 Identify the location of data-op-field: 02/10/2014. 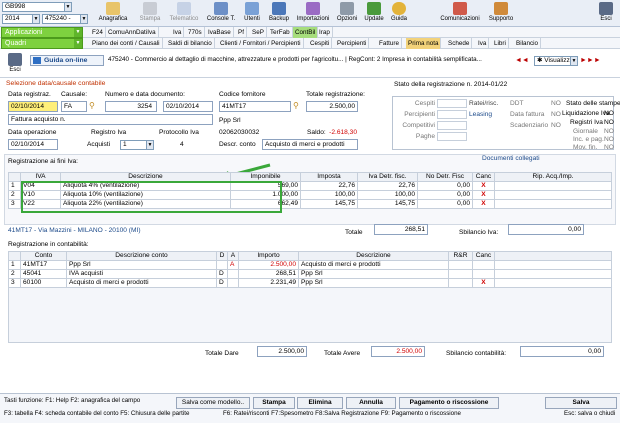
(33, 144).